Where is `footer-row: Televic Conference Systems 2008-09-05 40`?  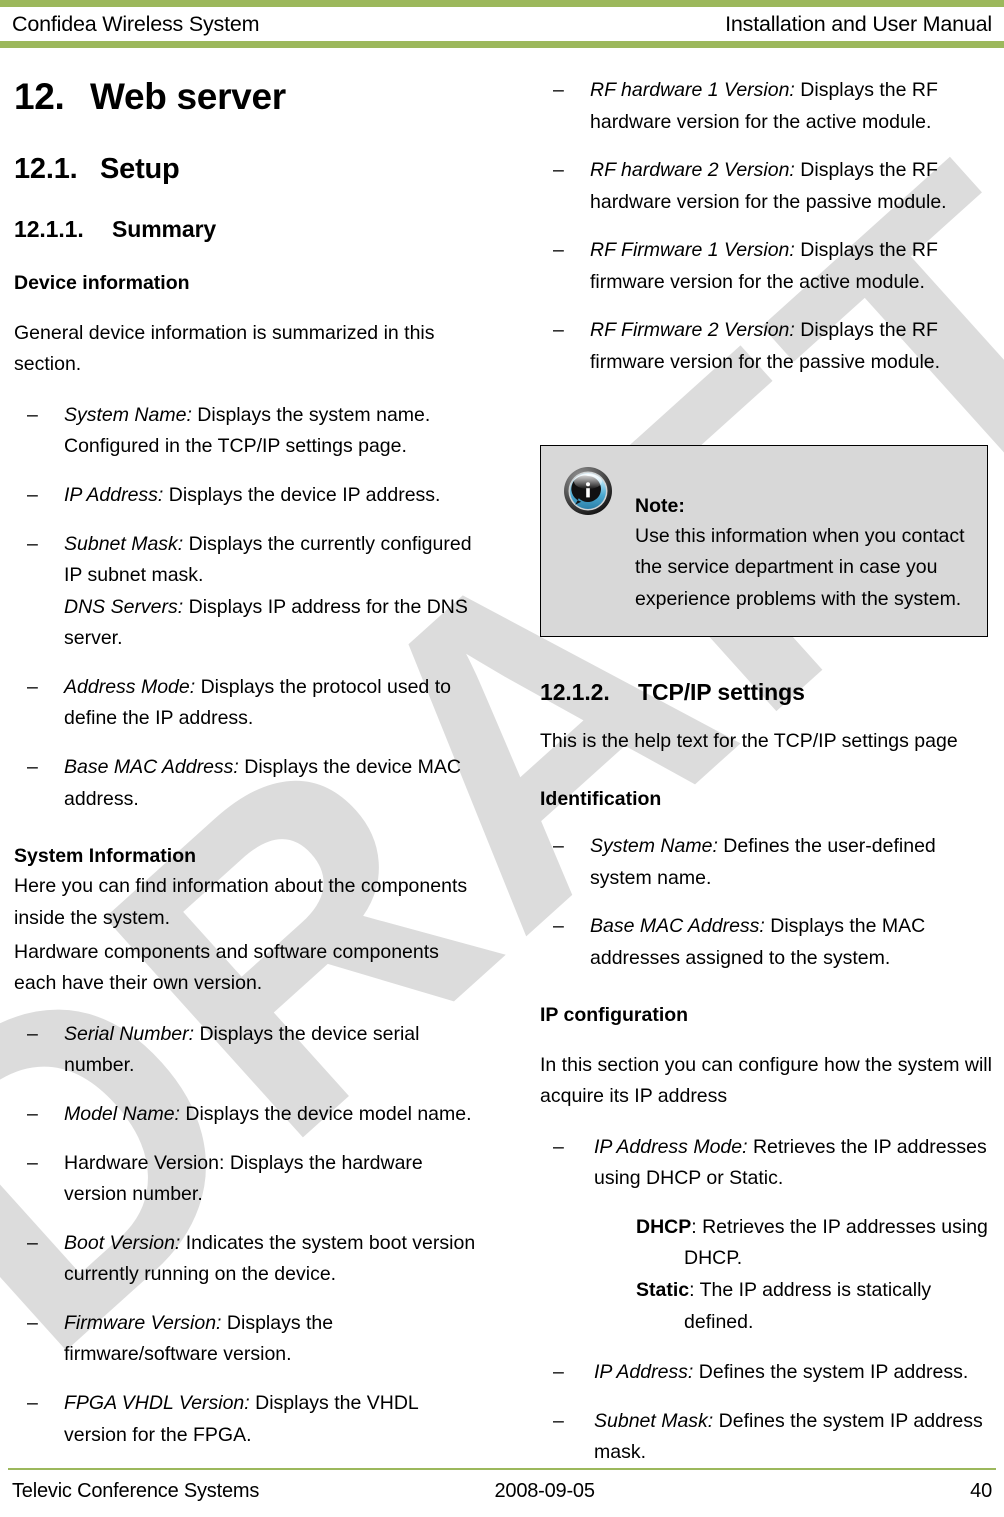
footer-row: Televic Conference Systems 2008-09-05 40 is located at coordinates (502, 1493).